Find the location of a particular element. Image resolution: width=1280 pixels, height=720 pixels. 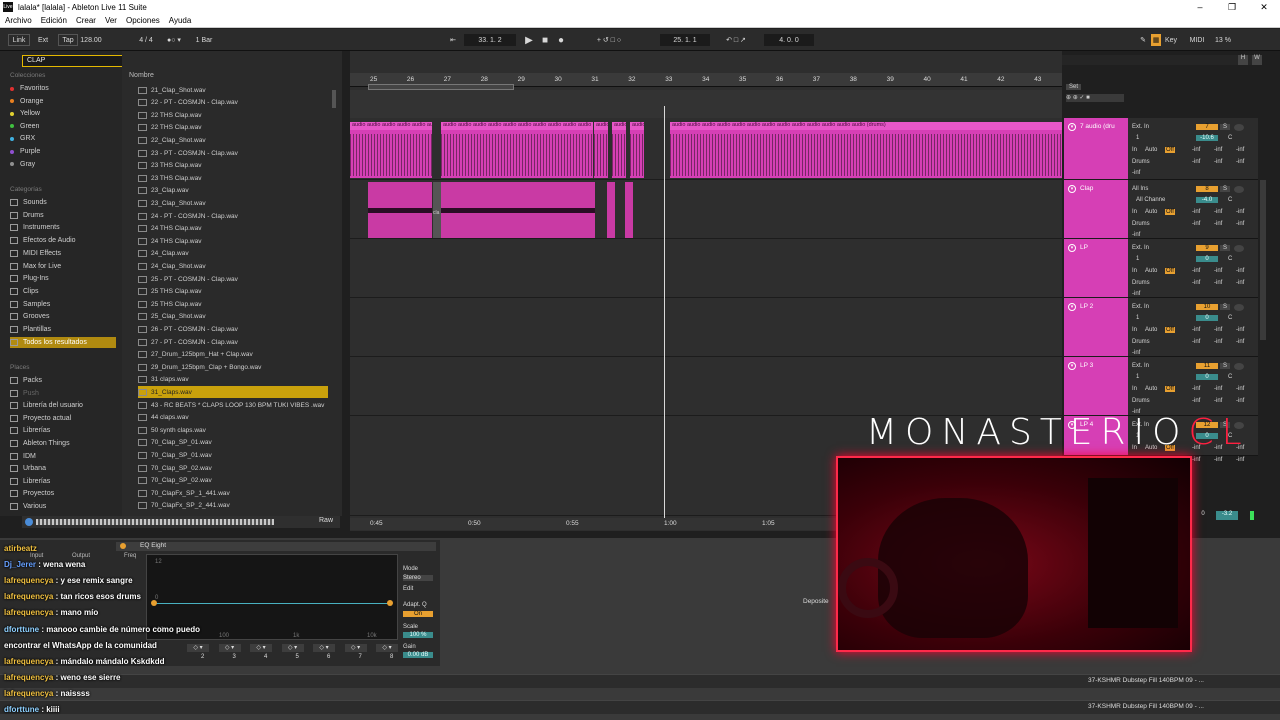

w-button: W is located at coordinates (1257, 60).